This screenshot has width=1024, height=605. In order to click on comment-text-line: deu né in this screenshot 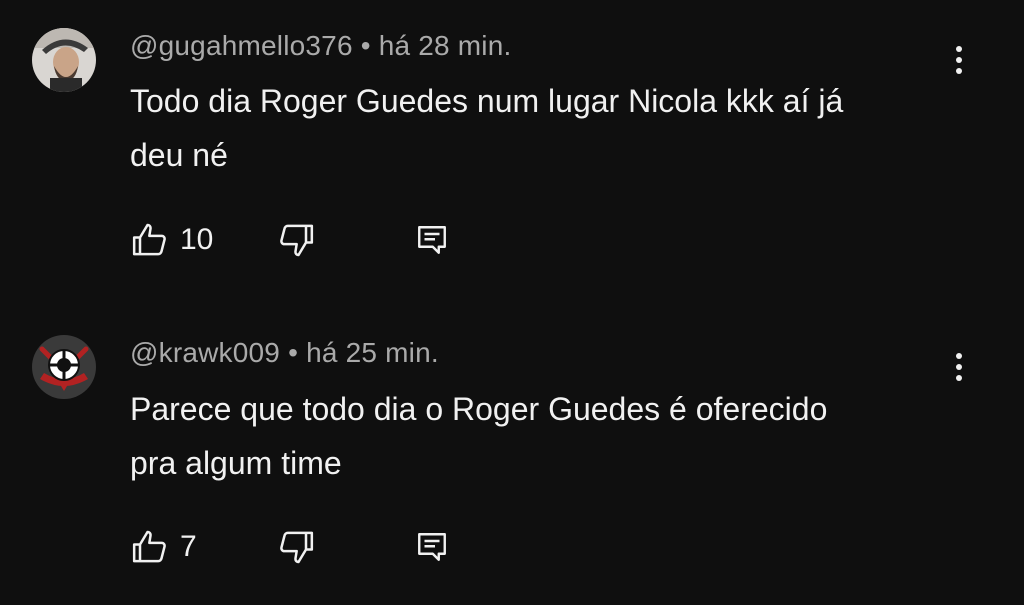, I will do `click(179, 155)`.